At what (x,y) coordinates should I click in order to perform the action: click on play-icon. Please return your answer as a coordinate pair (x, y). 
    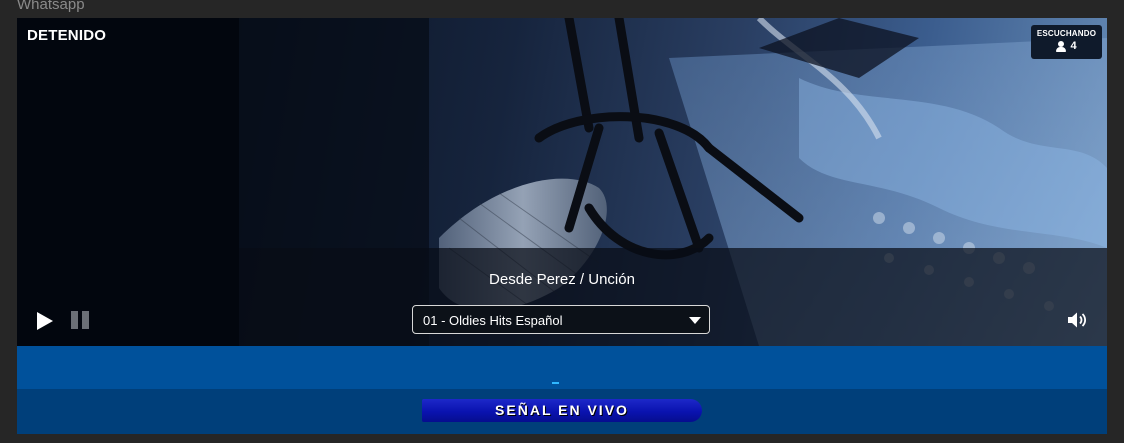
    Looking at the image, I should click on (45, 321).